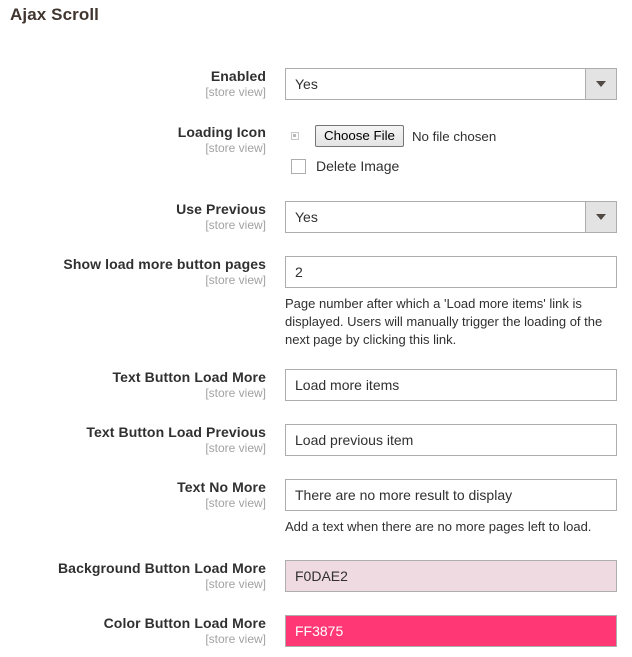 The image size is (632, 657). Describe the element at coordinates (306, 84) in the screenshot. I see `enabled-select-value: Yes` at that location.